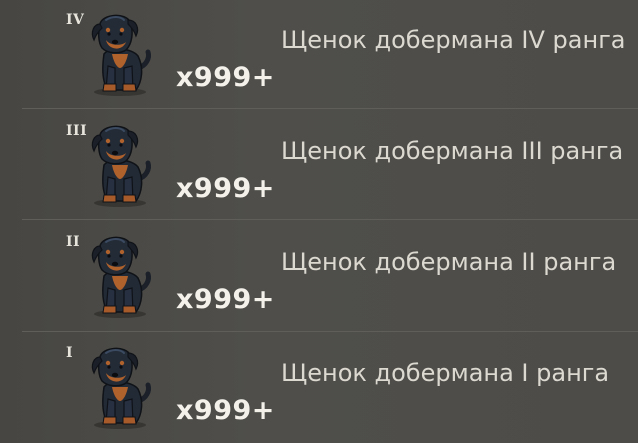  I want to click on item-name: Щенок добермана III ранга, so click(452, 151).